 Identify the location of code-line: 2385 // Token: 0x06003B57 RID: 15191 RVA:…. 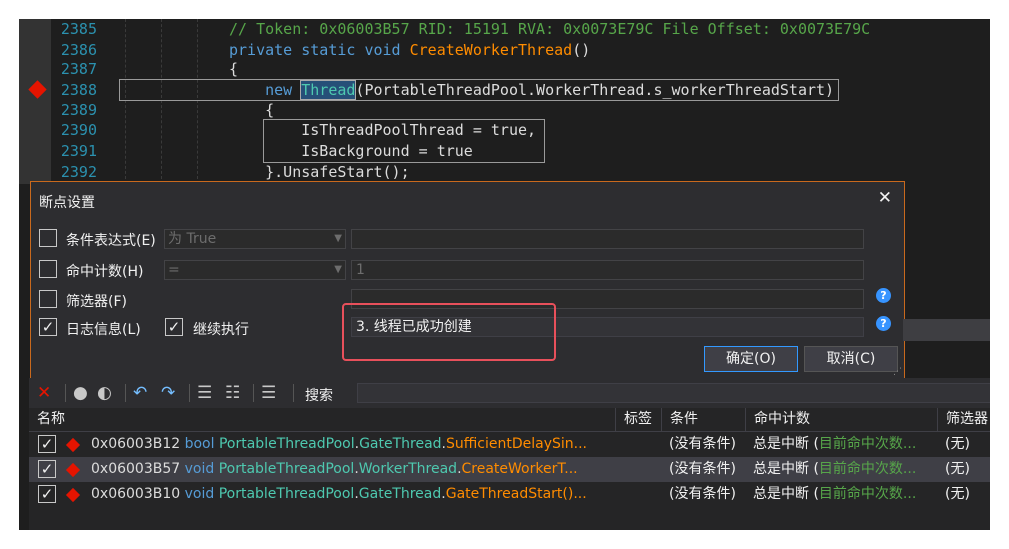
(504, 29).